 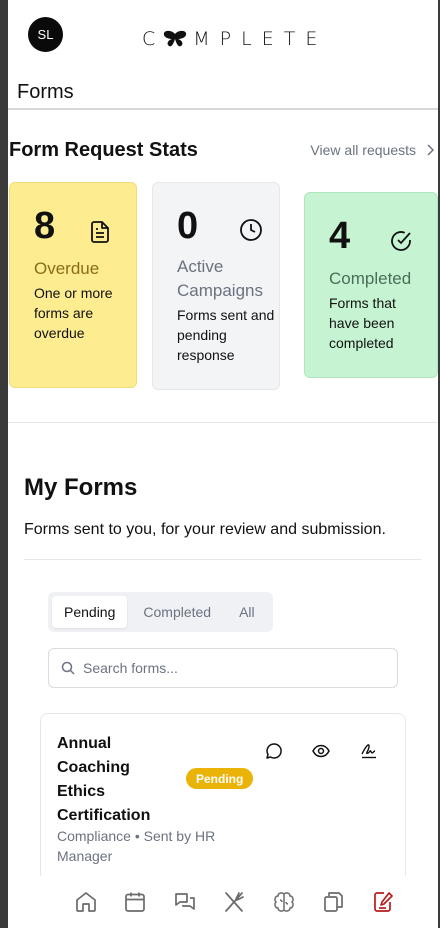 I want to click on nav-calendar, so click(x=136, y=902).